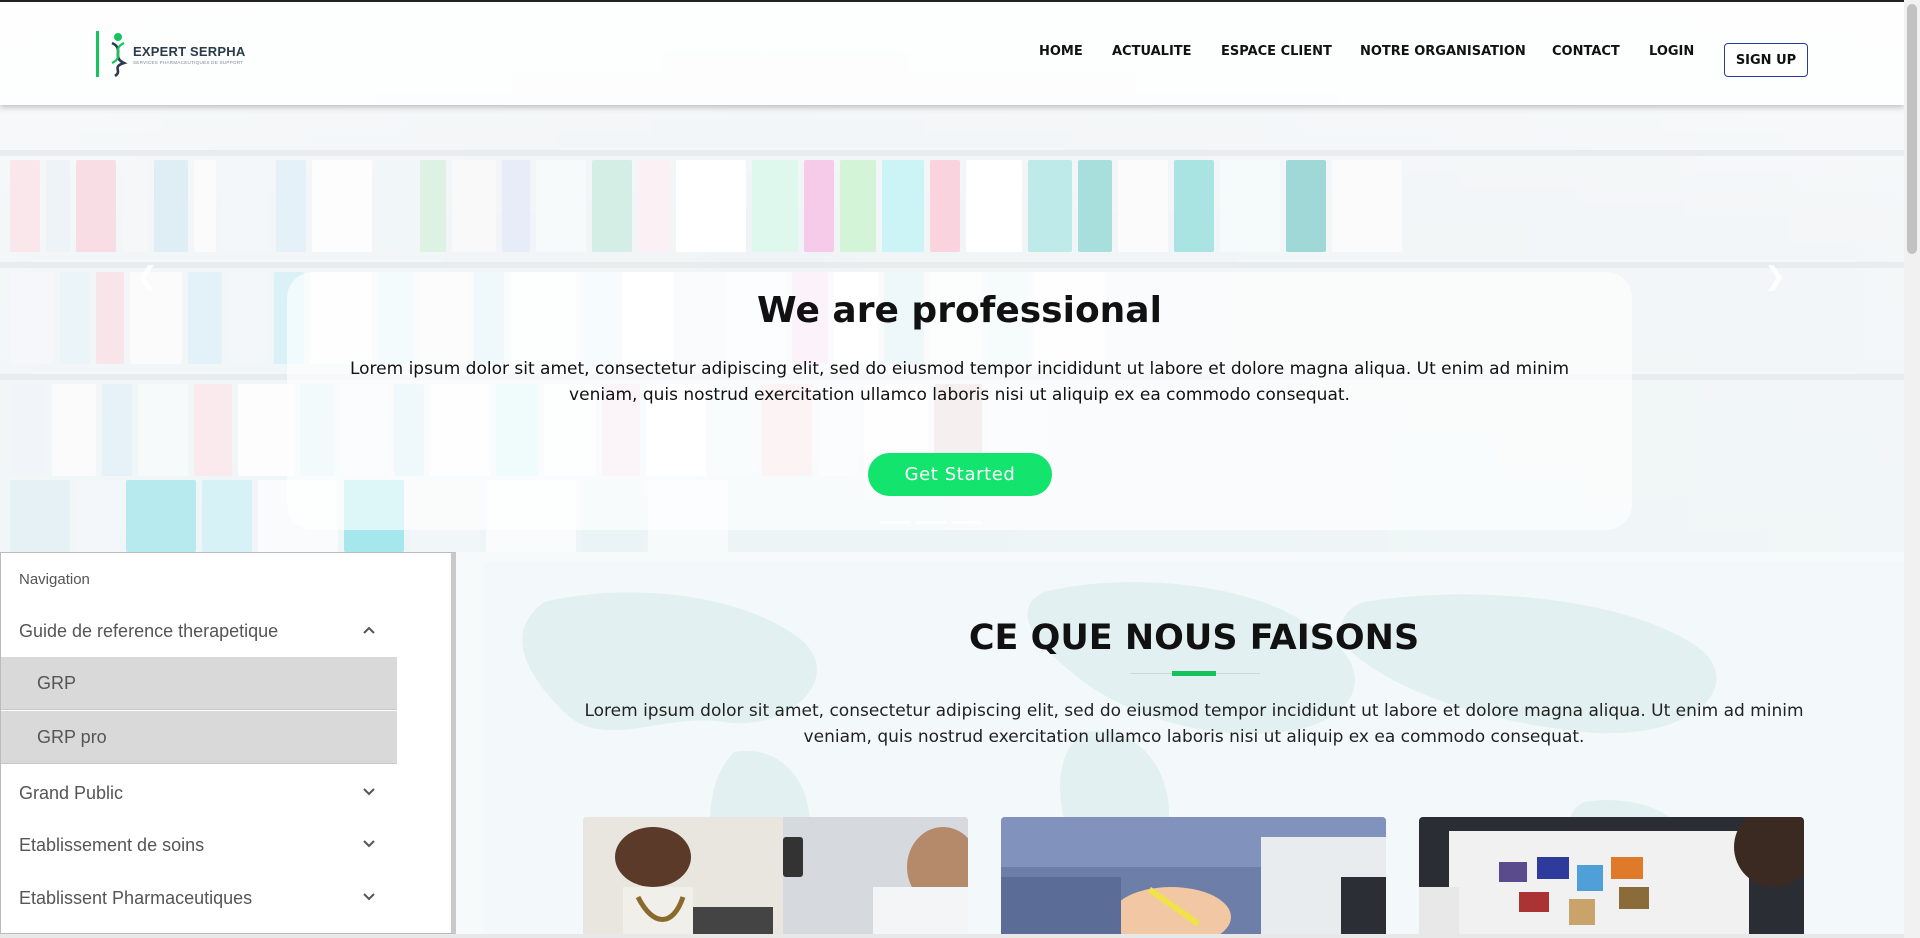 This screenshot has height=938, width=1920. I want to click on logo-subtitle: SERVICES PHARMACEUTIQUES DE SUPPORT, so click(188, 62).